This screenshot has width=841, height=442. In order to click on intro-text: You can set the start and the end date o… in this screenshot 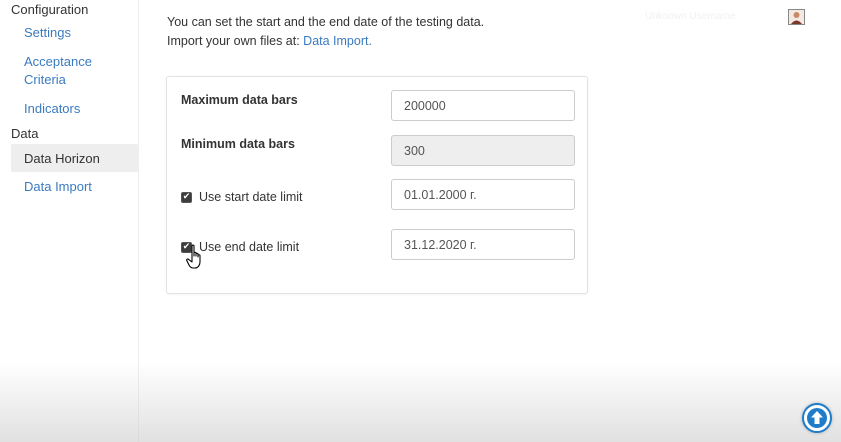, I will do `click(325, 32)`.